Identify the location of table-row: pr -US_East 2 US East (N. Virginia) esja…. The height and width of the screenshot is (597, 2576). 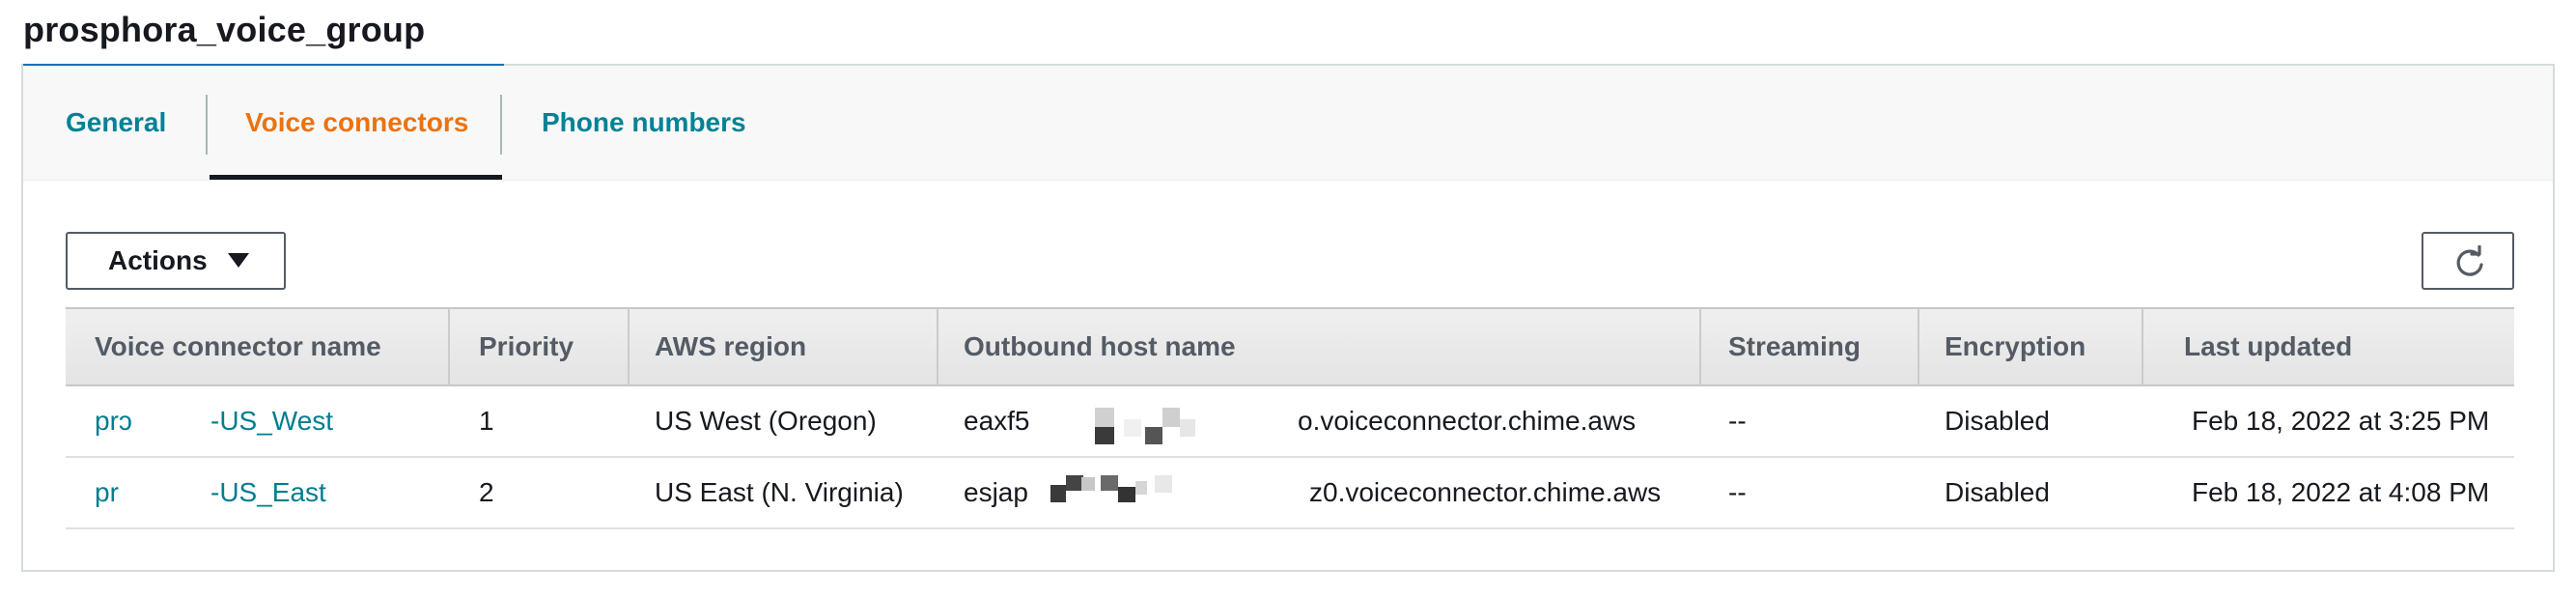
(1290, 494).